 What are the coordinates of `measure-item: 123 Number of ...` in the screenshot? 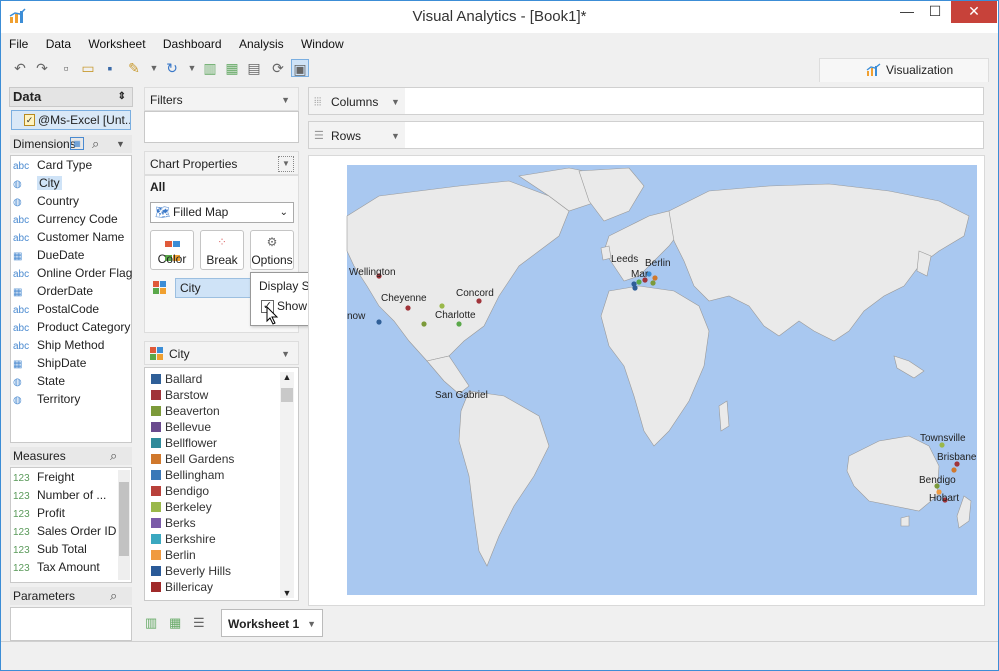 It's located at (59, 495).